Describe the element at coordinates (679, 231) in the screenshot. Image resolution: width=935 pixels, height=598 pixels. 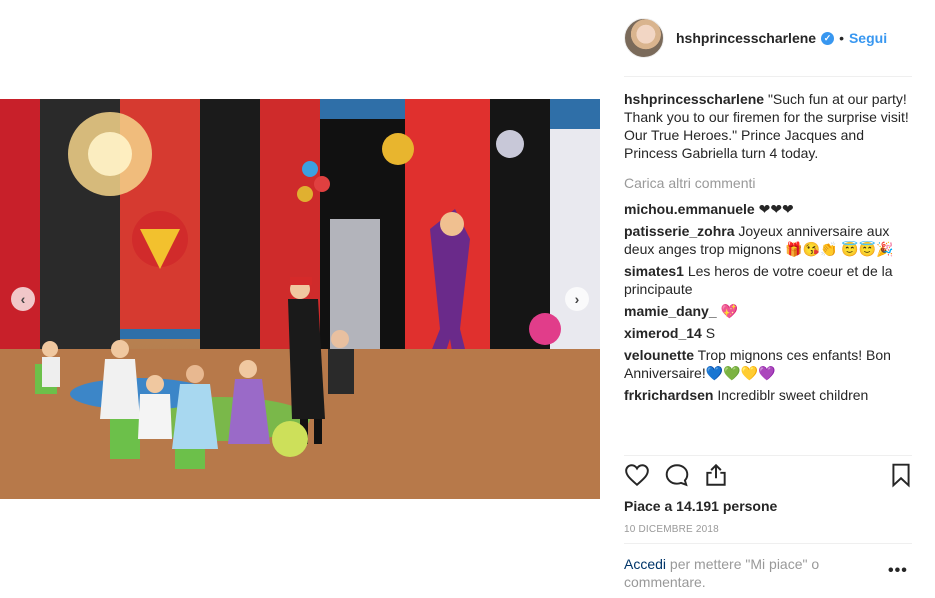
I see `comment-username: patisserie_zohra` at that location.